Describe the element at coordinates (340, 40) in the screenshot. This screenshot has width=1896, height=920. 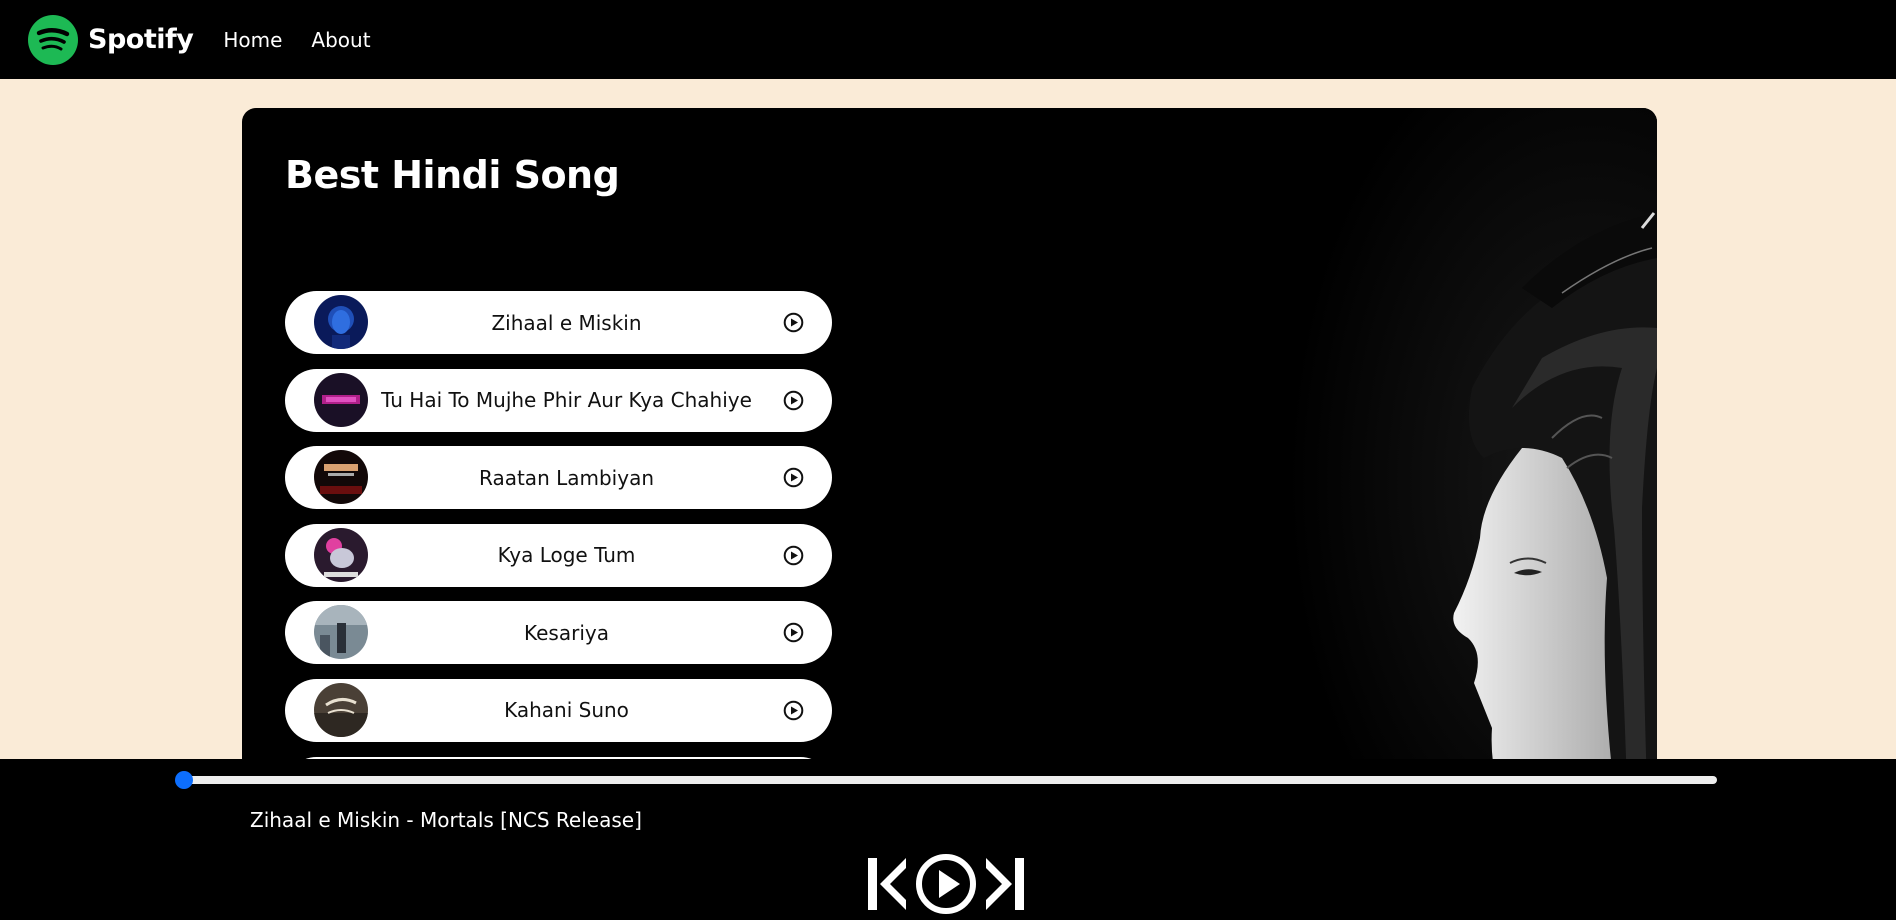
I see `nav-link-about: About` at that location.